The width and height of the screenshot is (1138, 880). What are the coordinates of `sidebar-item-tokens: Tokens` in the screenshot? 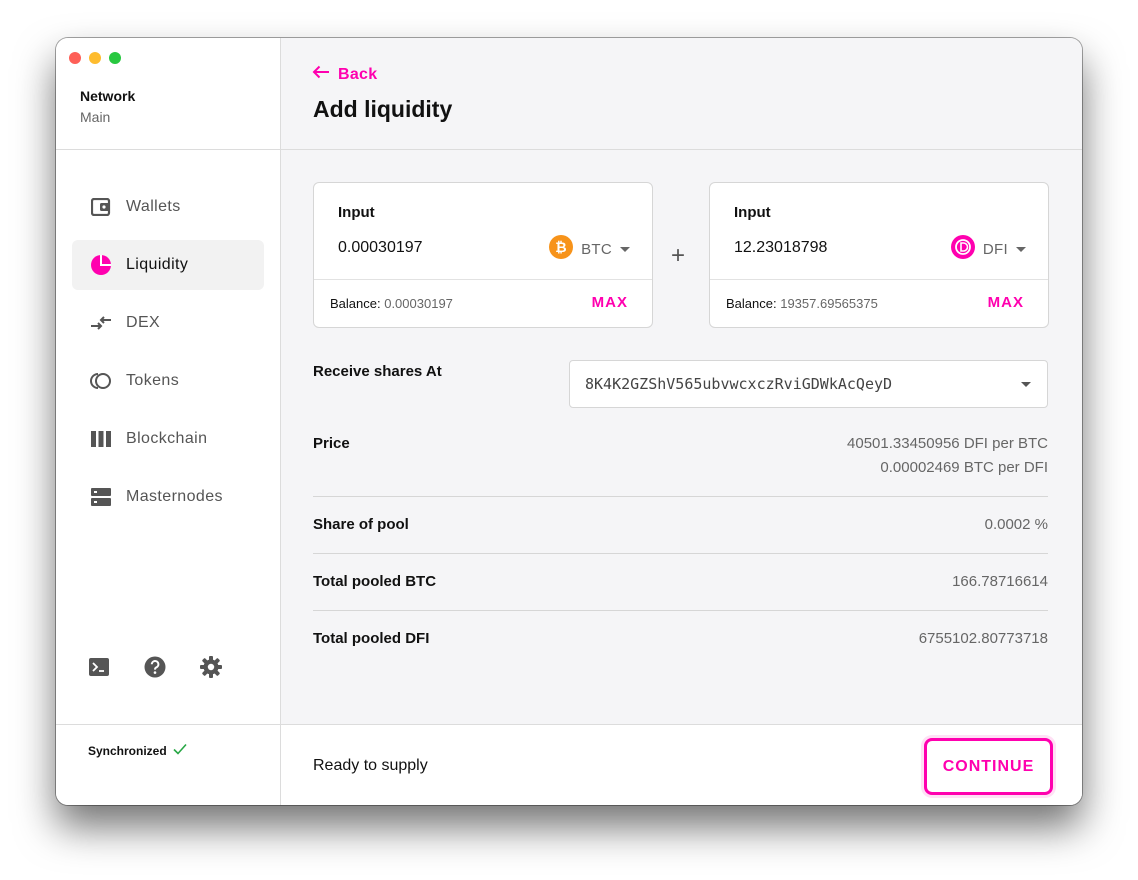 It's located at (168, 381).